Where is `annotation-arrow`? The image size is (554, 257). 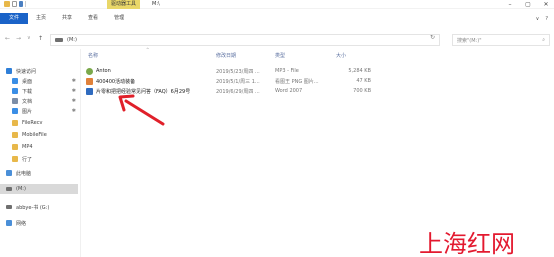
annotation-arrow is located at coordinates (141, 110).